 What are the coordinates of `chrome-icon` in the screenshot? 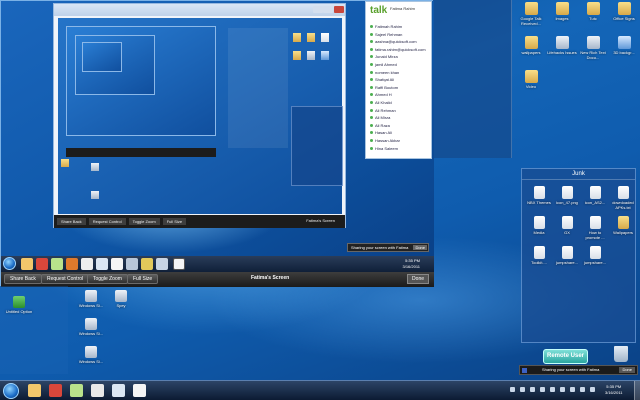 It's located at (55, 390).